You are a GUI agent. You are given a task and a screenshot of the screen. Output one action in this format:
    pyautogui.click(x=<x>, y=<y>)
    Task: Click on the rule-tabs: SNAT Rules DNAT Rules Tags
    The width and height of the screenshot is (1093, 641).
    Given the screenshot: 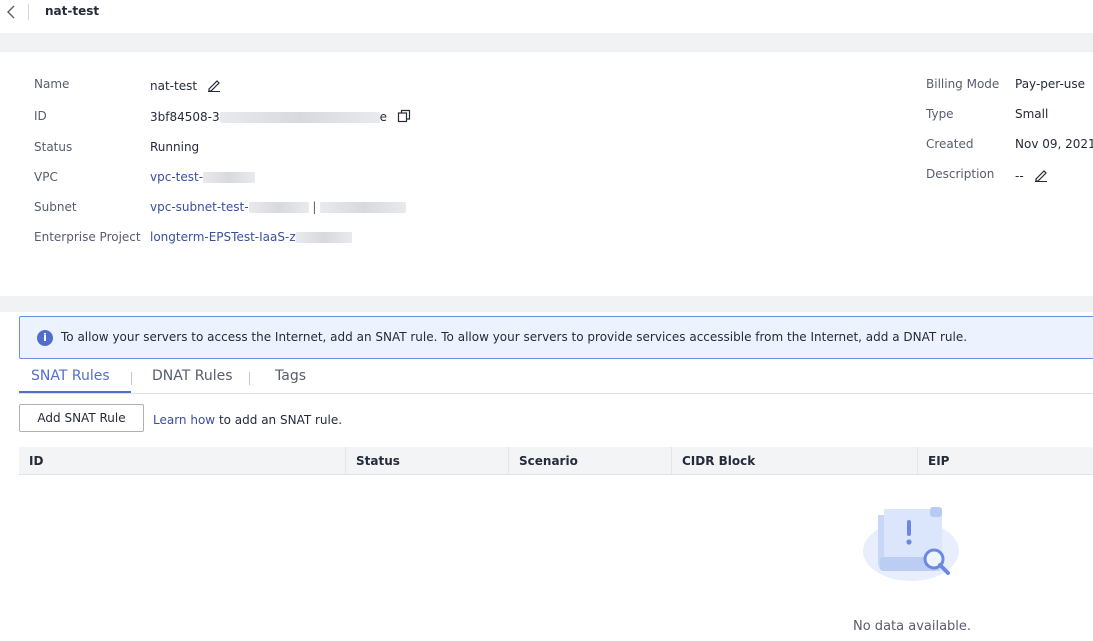 What is the action you would take?
    pyautogui.click(x=556, y=379)
    